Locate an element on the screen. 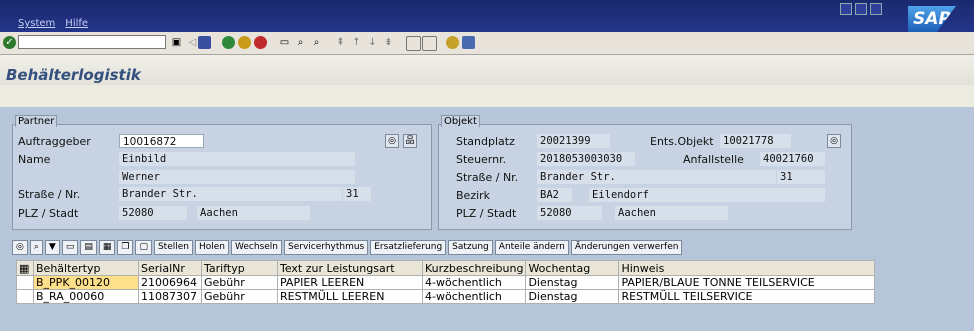 This screenshot has height=331, width=974. col-behaeltertyp: Behältertyp is located at coordinates (86, 268).